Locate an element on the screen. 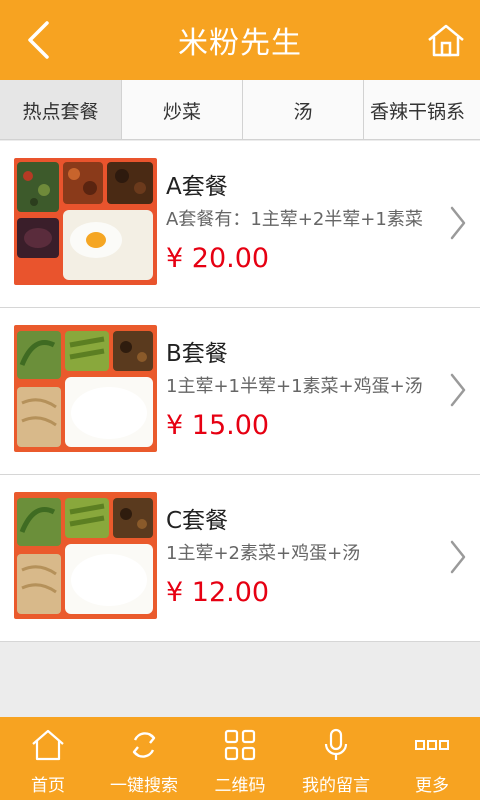 This screenshot has height=800, width=480. grid-icon is located at coordinates (240, 745).